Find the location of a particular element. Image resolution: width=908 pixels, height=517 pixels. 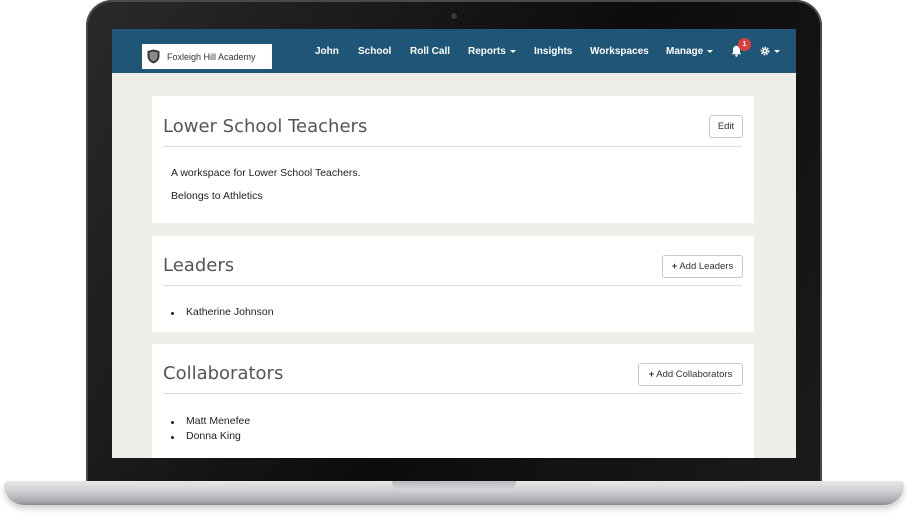

nav-roll-call-label: Roll Call is located at coordinates (430, 51).